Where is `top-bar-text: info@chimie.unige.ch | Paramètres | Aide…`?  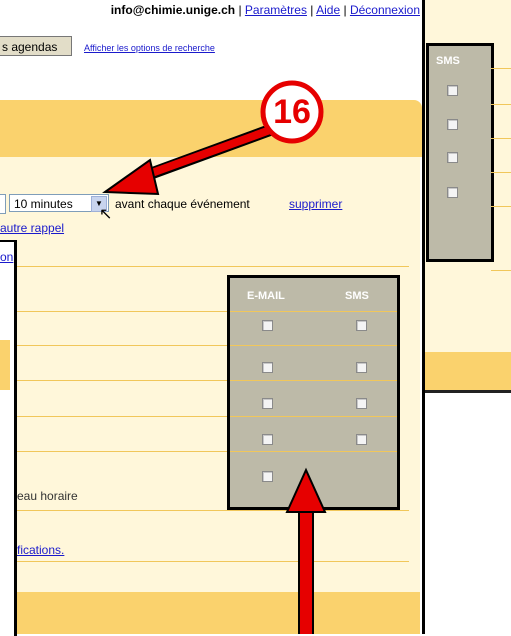 top-bar-text: info@chimie.unige.ch | Paramètres | Aide… is located at coordinates (265, 10).